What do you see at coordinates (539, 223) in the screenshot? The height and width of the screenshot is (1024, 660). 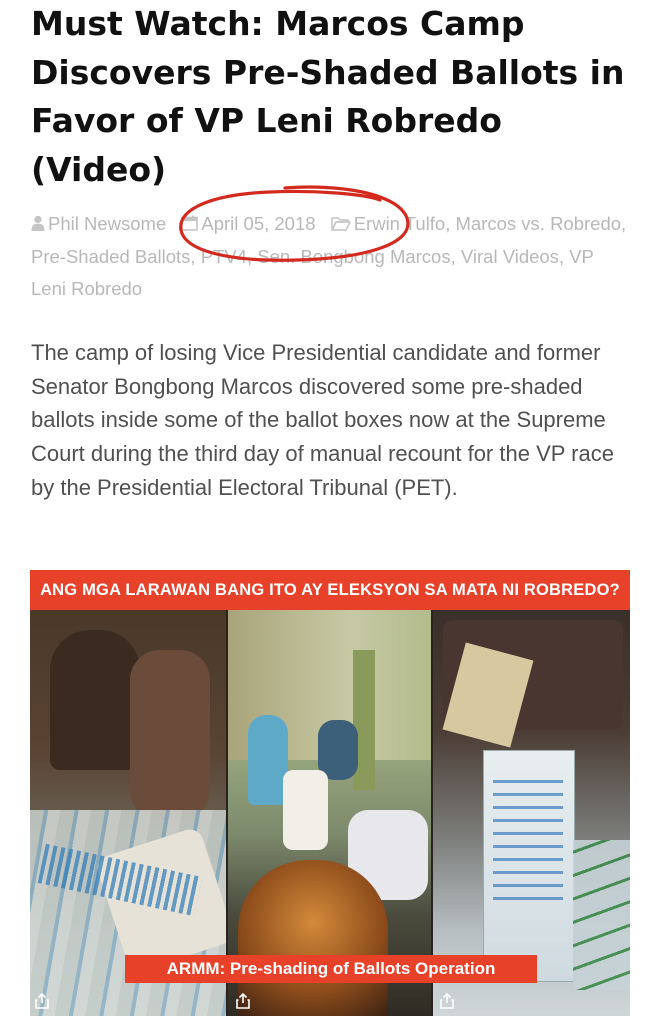 I see `tag-link: Marcos vs. Robredo` at bounding box center [539, 223].